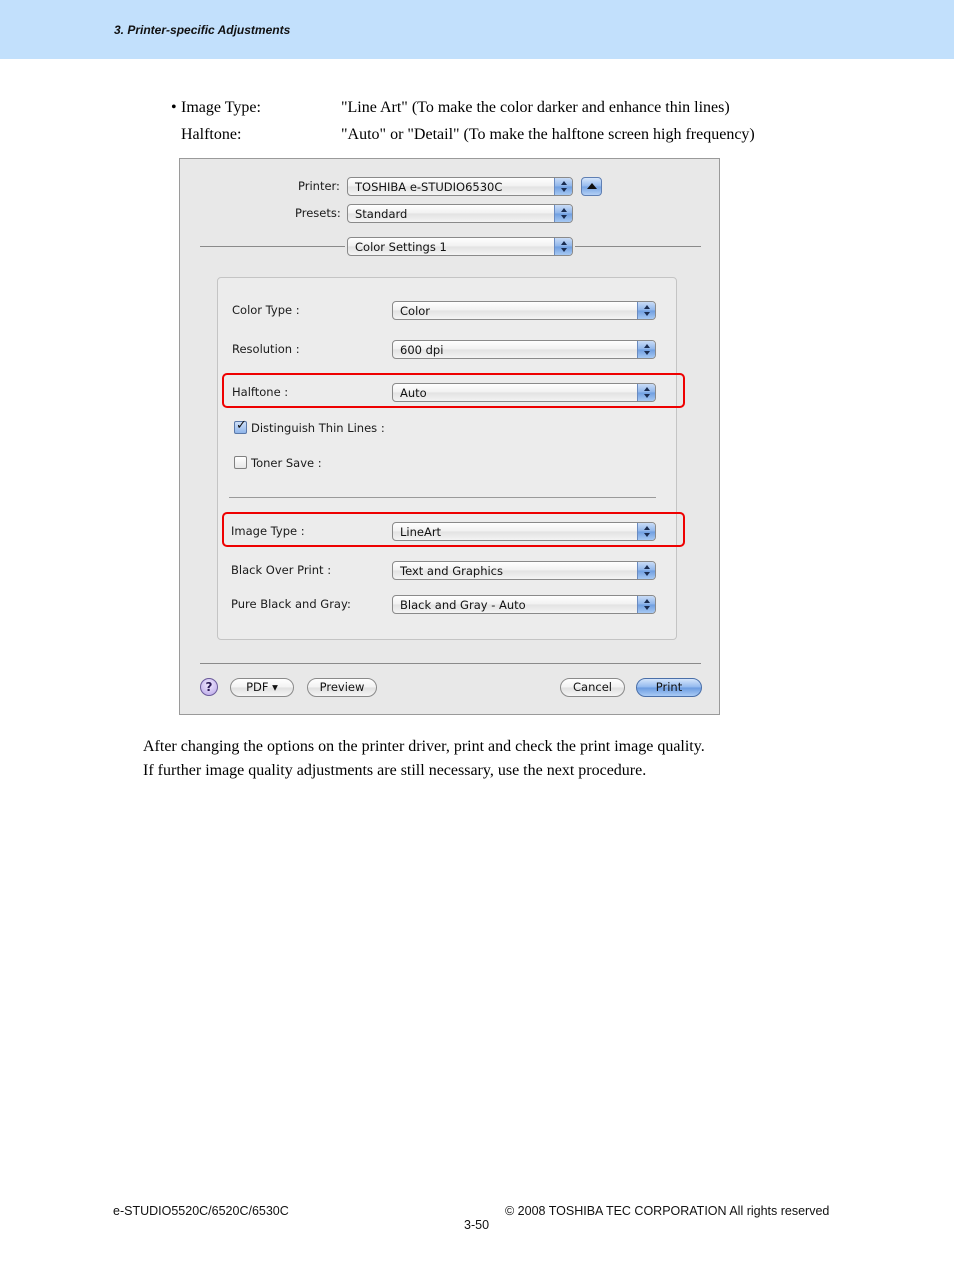  Describe the element at coordinates (422, 350) in the screenshot. I see `resolution-value: 600 dpi` at that location.